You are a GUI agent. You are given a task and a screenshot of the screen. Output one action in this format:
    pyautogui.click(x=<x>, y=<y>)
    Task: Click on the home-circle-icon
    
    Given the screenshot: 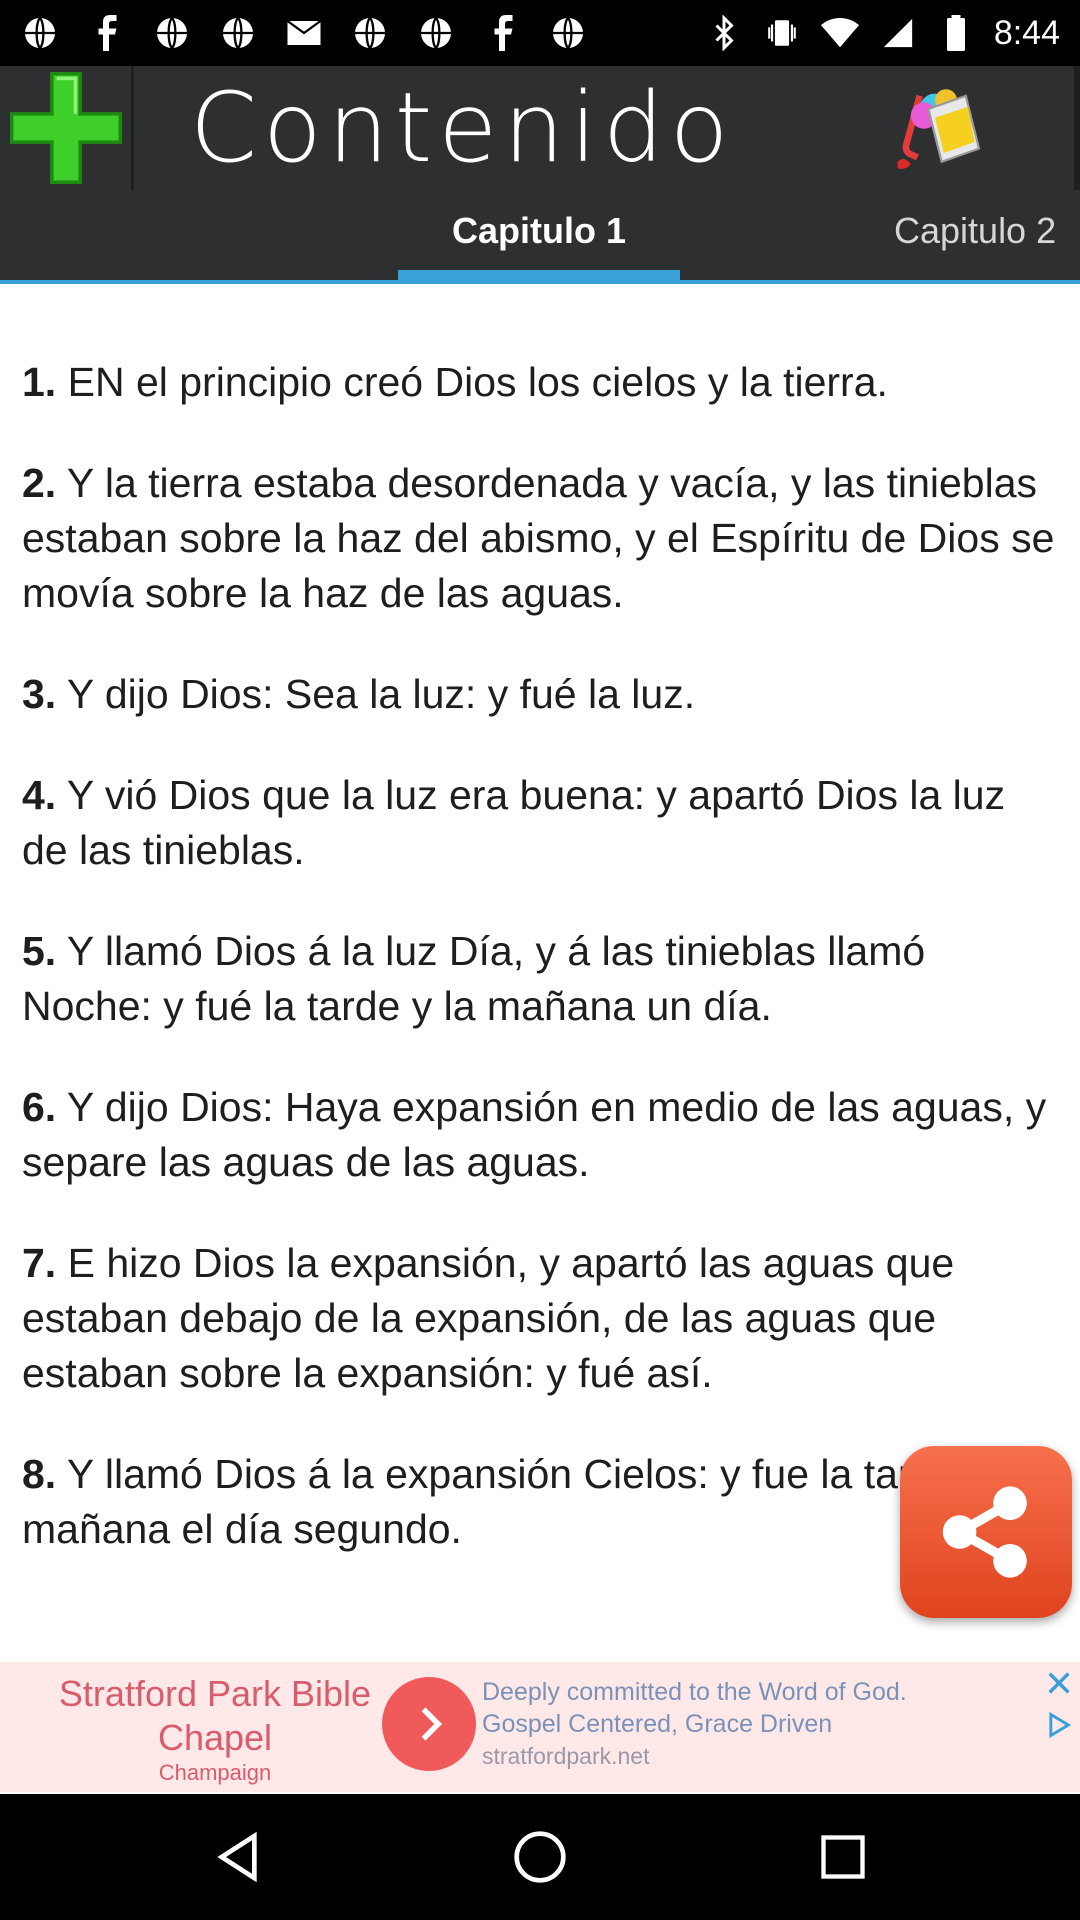 What is the action you would take?
    pyautogui.click(x=540, y=1857)
    